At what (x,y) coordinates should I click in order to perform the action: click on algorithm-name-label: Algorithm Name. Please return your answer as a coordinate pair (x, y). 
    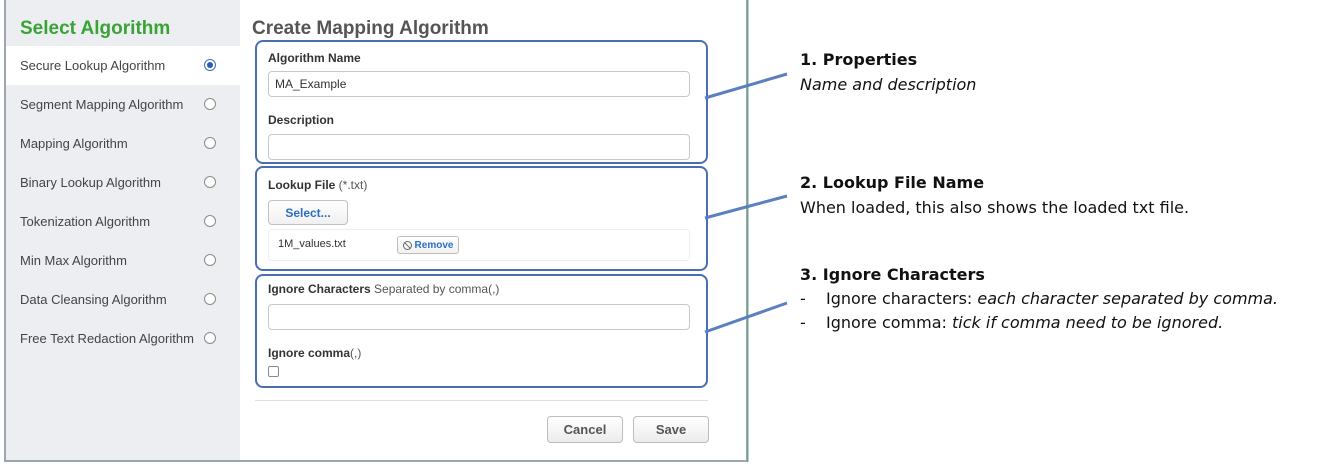
    Looking at the image, I should click on (314, 58).